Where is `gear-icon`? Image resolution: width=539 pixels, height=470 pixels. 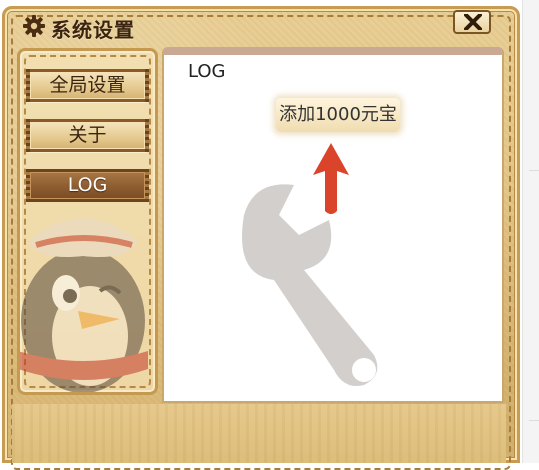 gear-icon is located at coordinates (34, 26).